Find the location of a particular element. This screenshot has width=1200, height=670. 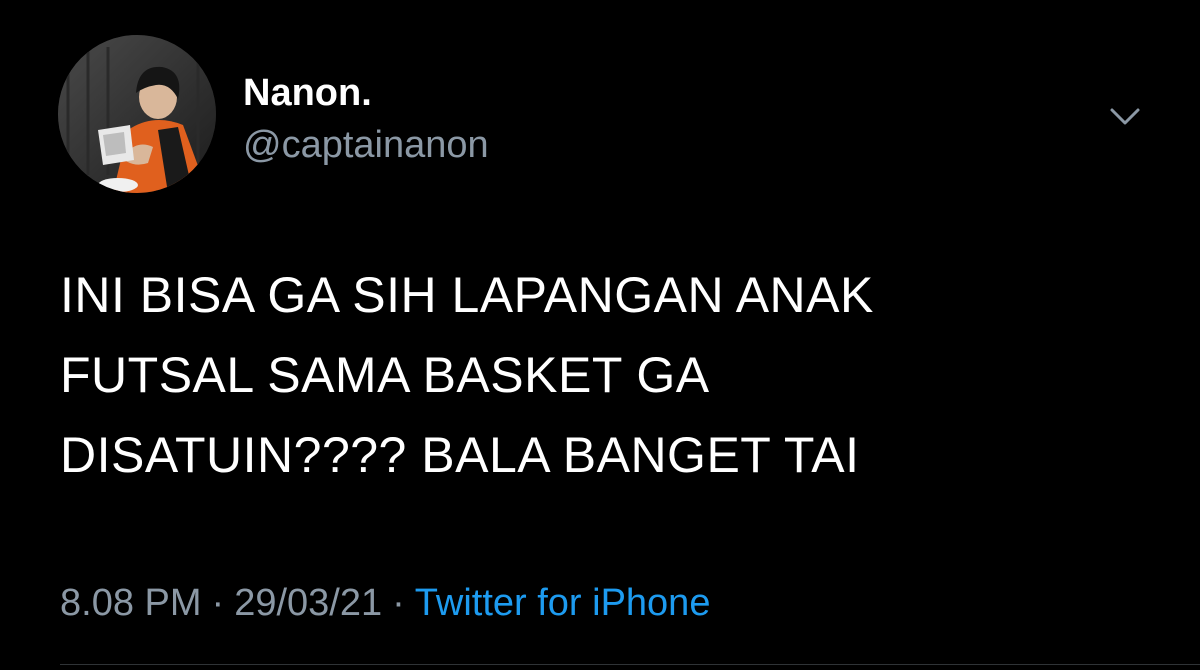

user-handle: @captainanon is located at coordinates (366, 145).